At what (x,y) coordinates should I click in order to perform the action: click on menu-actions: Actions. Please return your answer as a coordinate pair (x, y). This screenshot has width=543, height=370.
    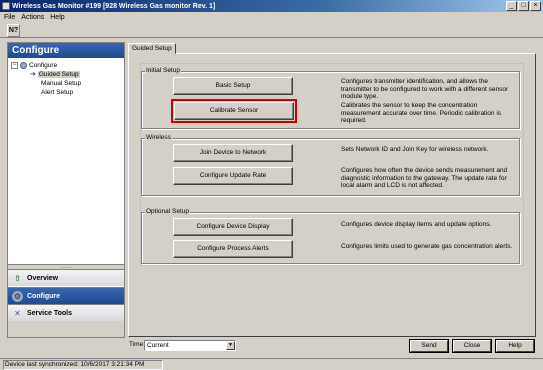
    Looking at the image, I should click on (32, 17).